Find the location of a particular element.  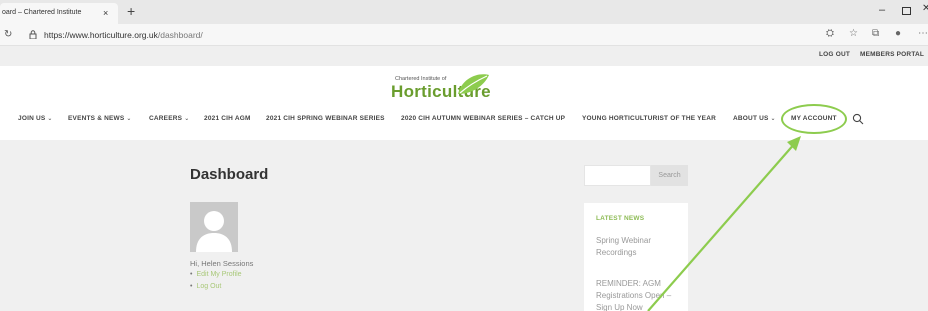

tab-title: oard – Chartered Institute is located at coordinates (42, 12).